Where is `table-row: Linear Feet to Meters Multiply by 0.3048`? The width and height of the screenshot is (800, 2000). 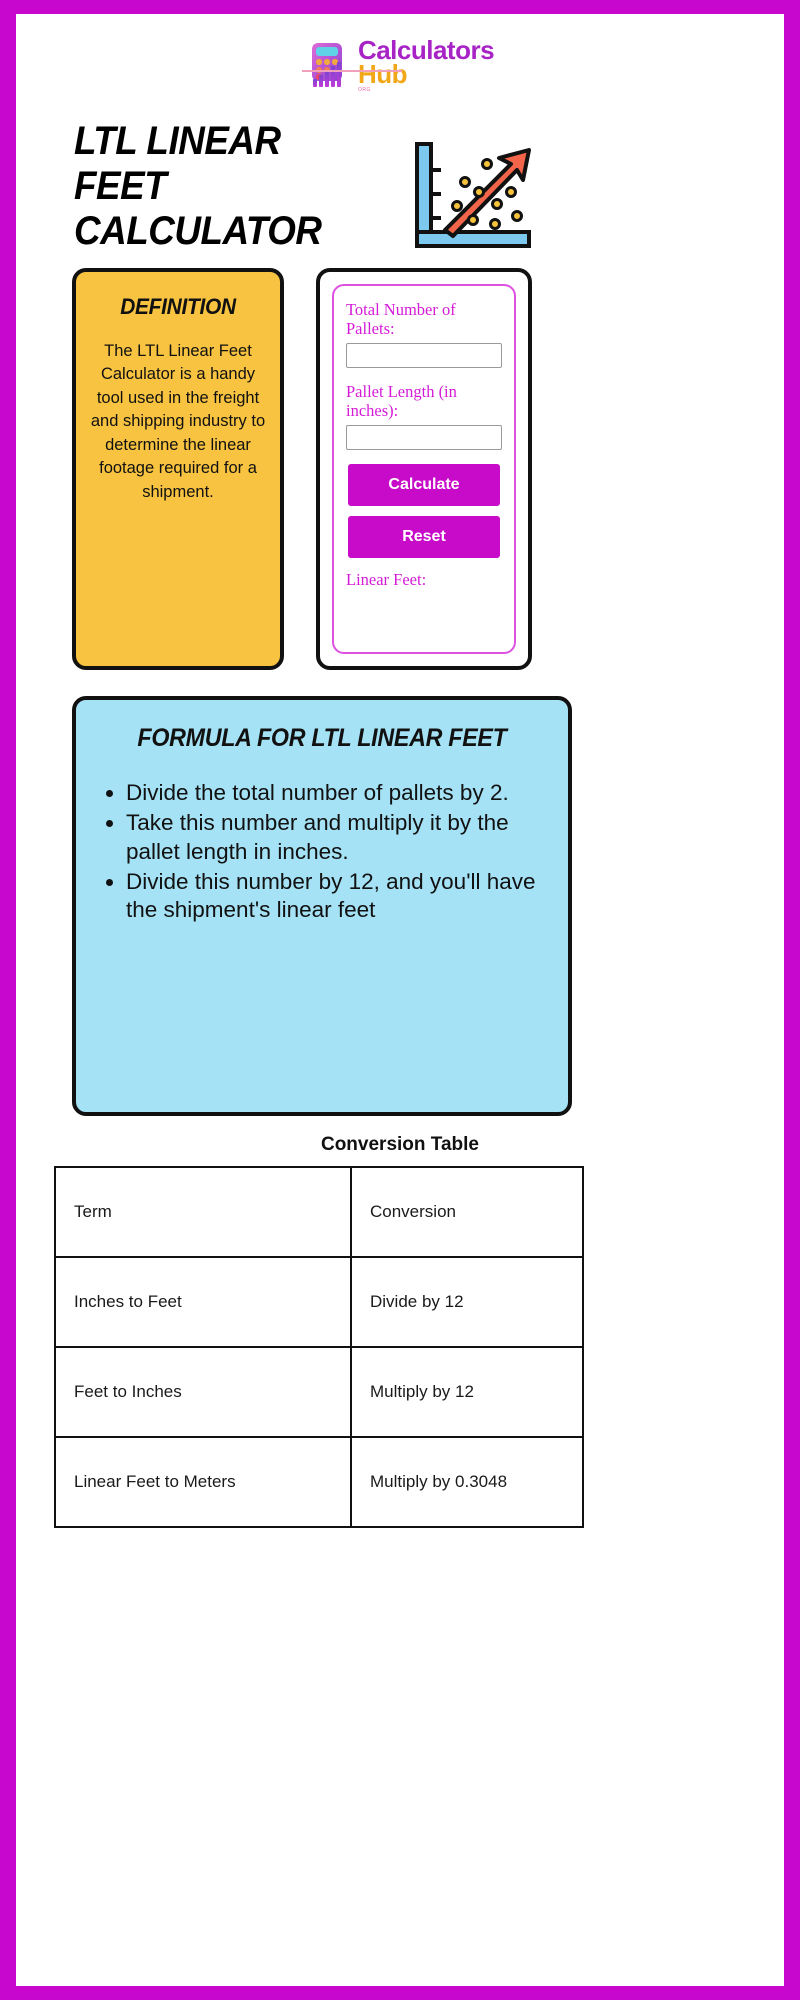 table-row: Linear Feet to Meters Multiply by 0.3048 is located at coordinates (319, 1482).